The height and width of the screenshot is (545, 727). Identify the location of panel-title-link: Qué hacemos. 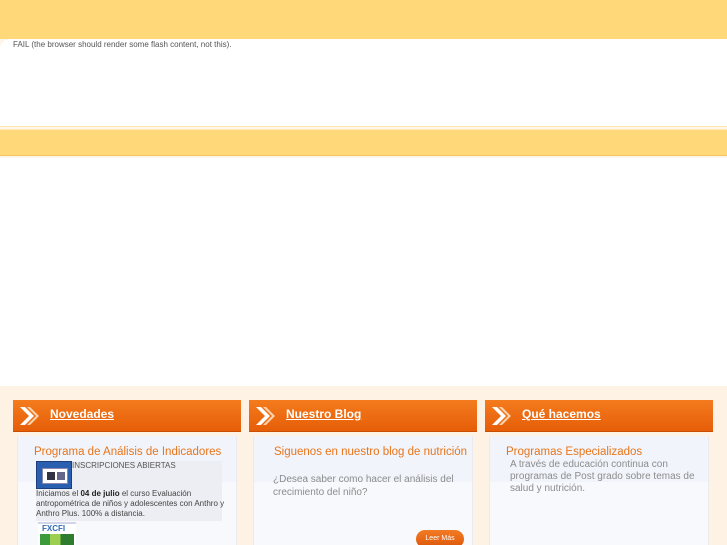
(561, 414).